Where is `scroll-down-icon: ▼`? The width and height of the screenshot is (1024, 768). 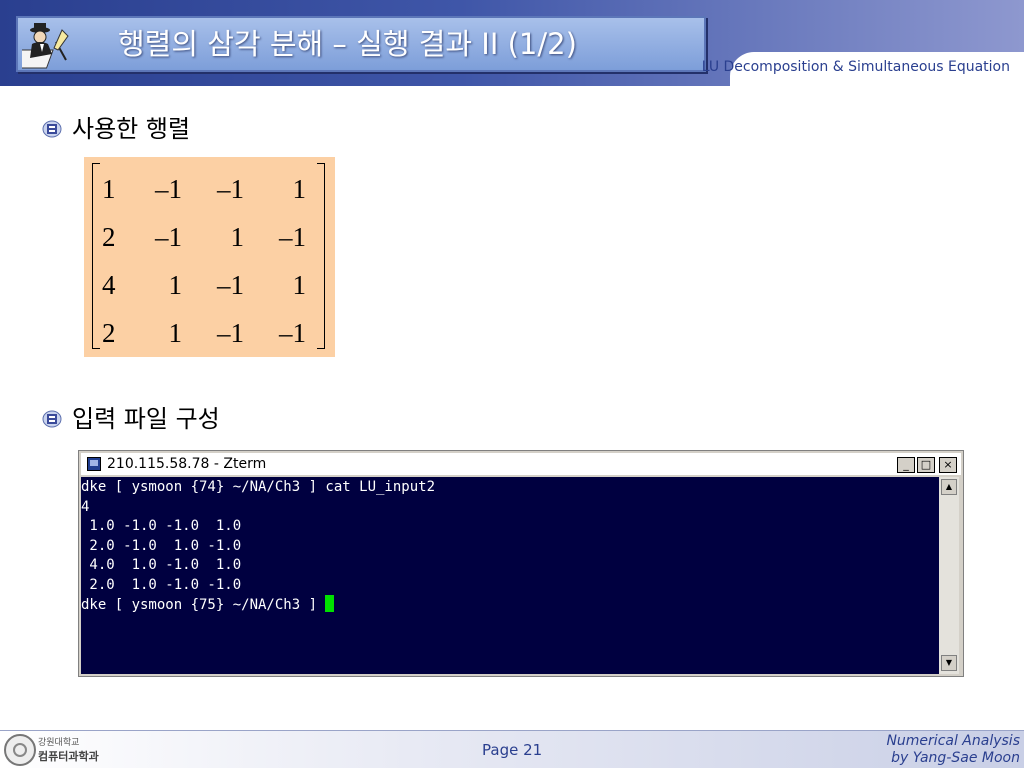
scroll-down-icon: ▼ is located at coordinates (949, 663).